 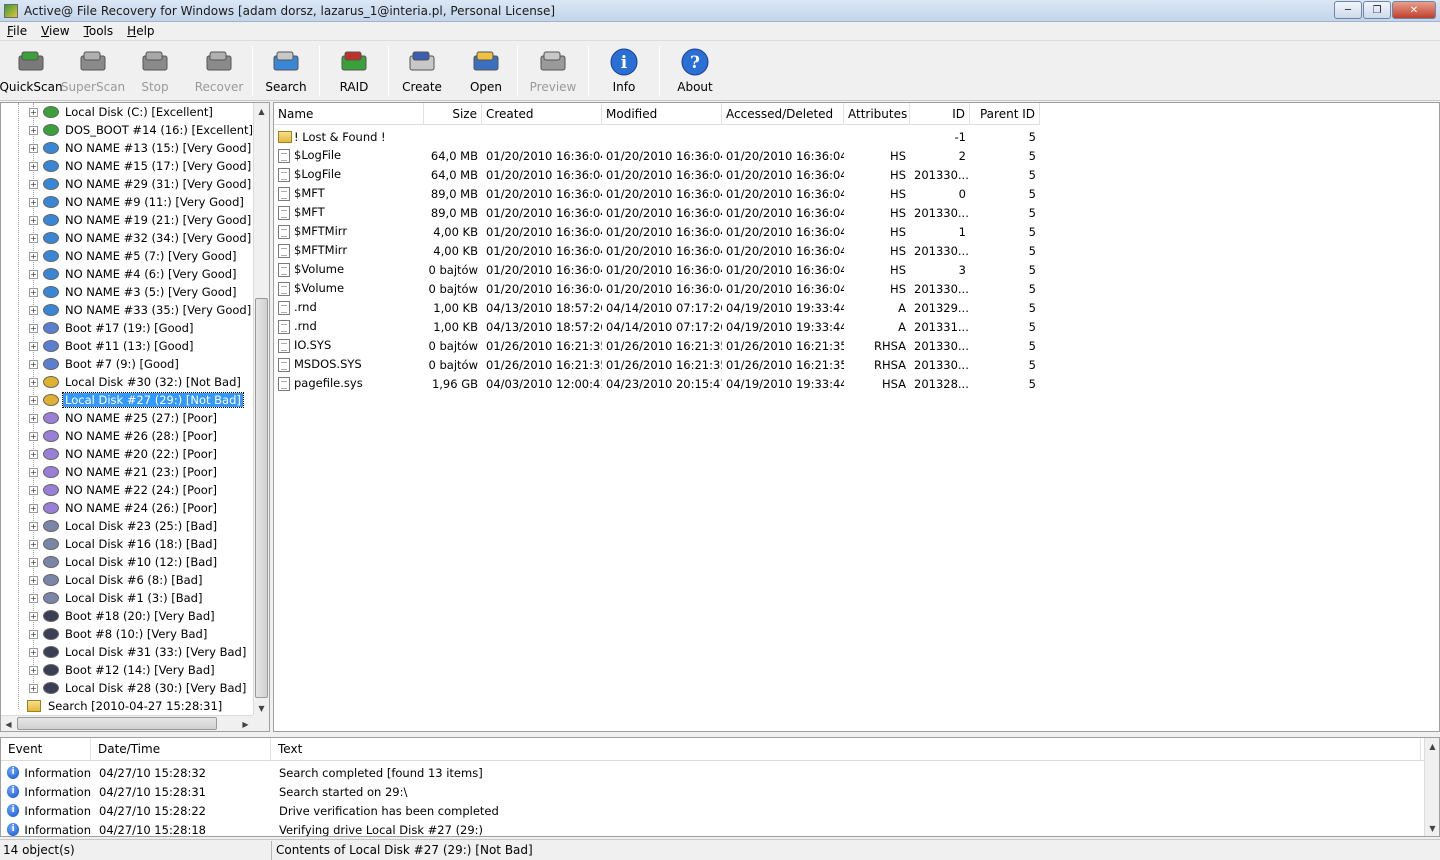 I want to click on toolbar-button-open: Open, so click(x=486, y=71).